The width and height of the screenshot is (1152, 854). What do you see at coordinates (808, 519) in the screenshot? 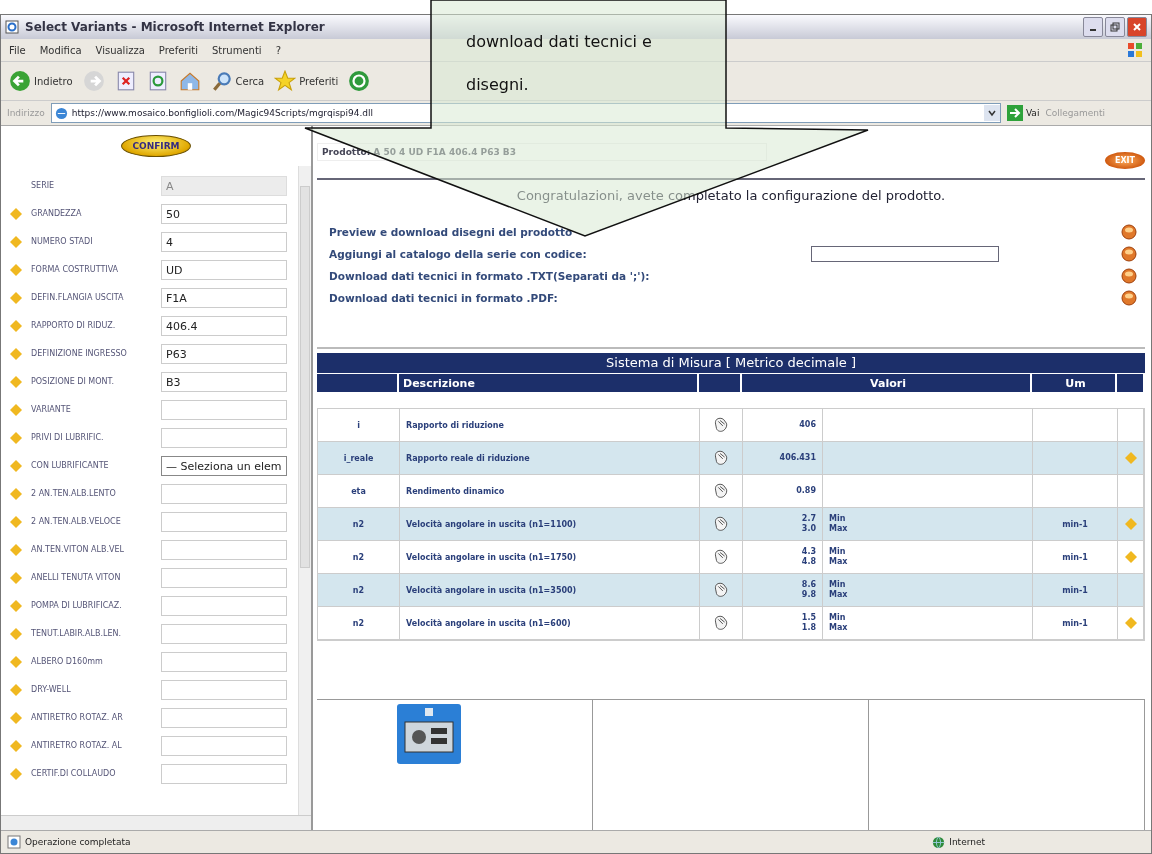
I see `value-text: 2.7` at bounding box center [808, 519].